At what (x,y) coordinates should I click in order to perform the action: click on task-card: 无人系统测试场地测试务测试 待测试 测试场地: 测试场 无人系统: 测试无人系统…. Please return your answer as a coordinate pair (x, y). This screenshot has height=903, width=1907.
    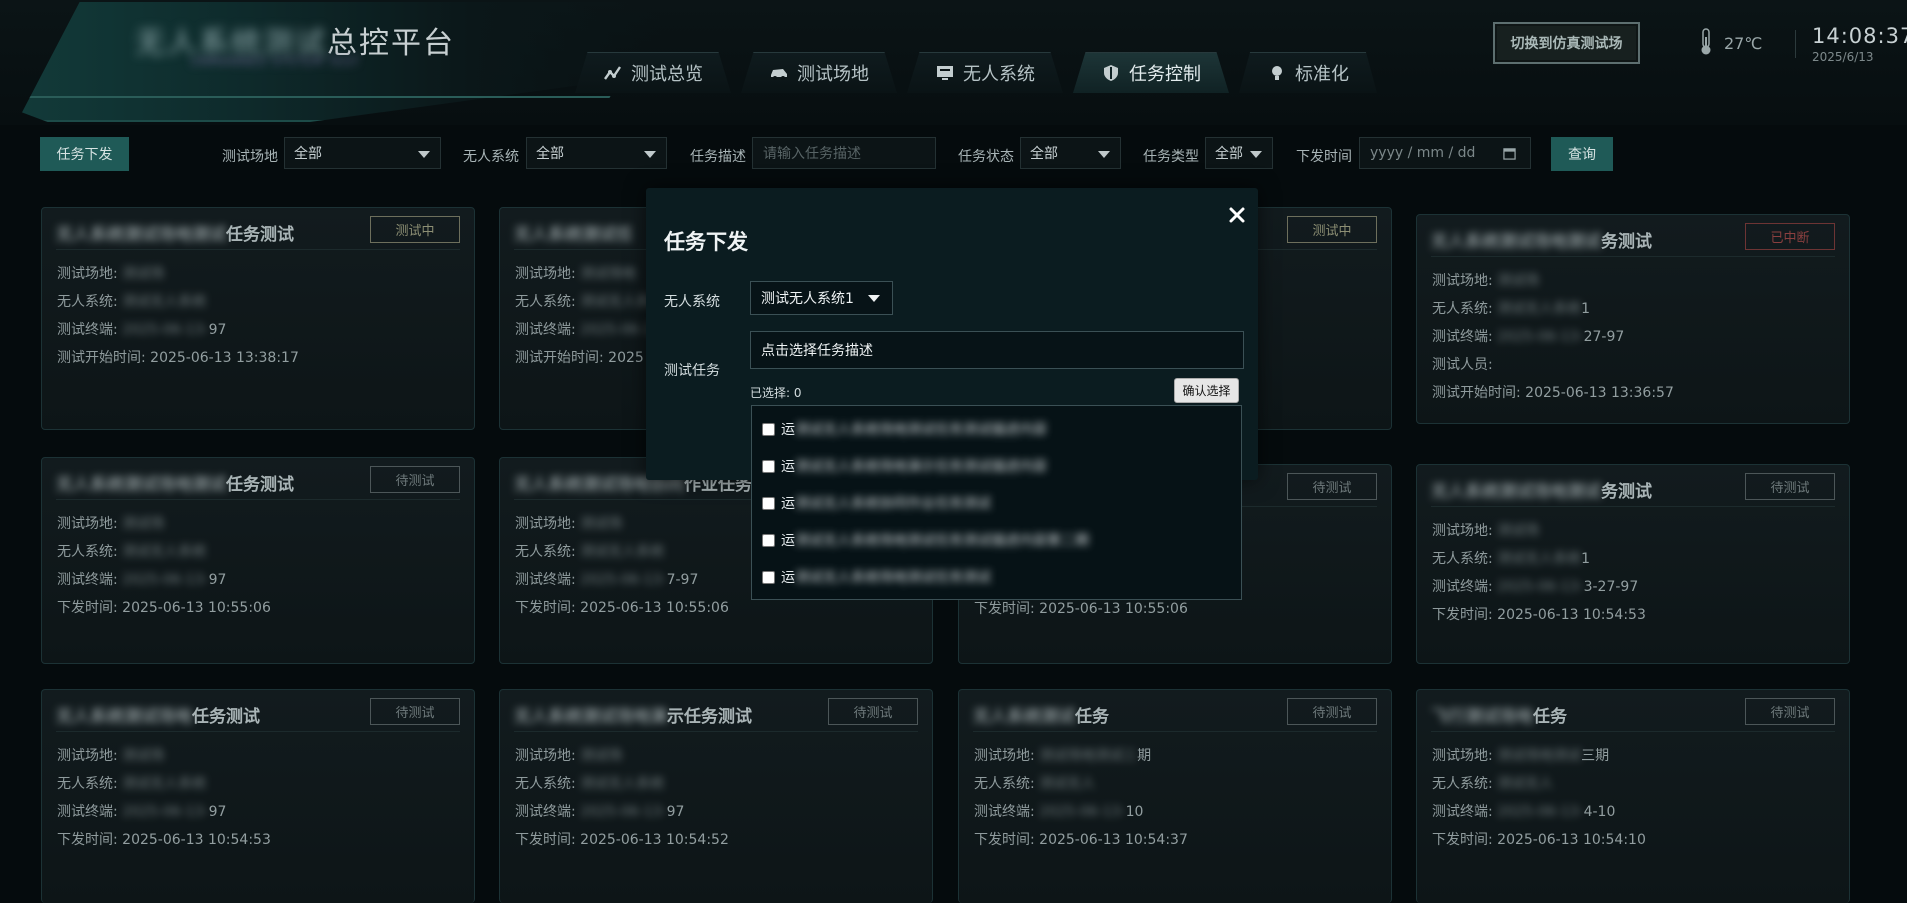
    Looking at the image, I should click on (1633, 564).